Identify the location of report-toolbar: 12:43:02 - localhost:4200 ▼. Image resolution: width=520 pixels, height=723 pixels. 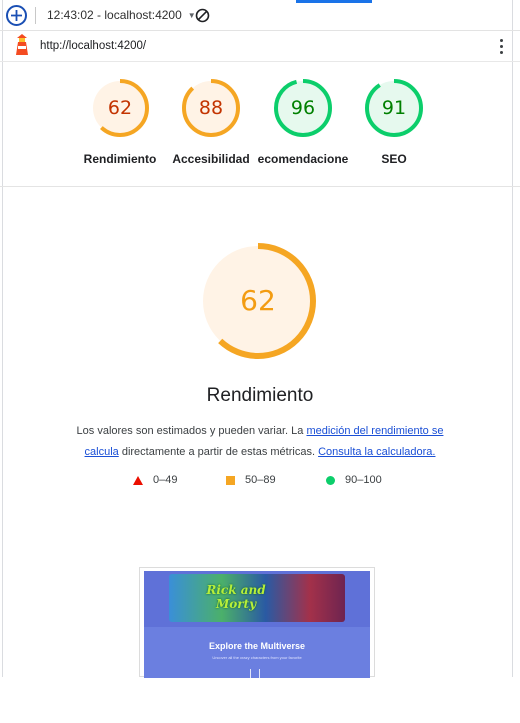
(260, 15).